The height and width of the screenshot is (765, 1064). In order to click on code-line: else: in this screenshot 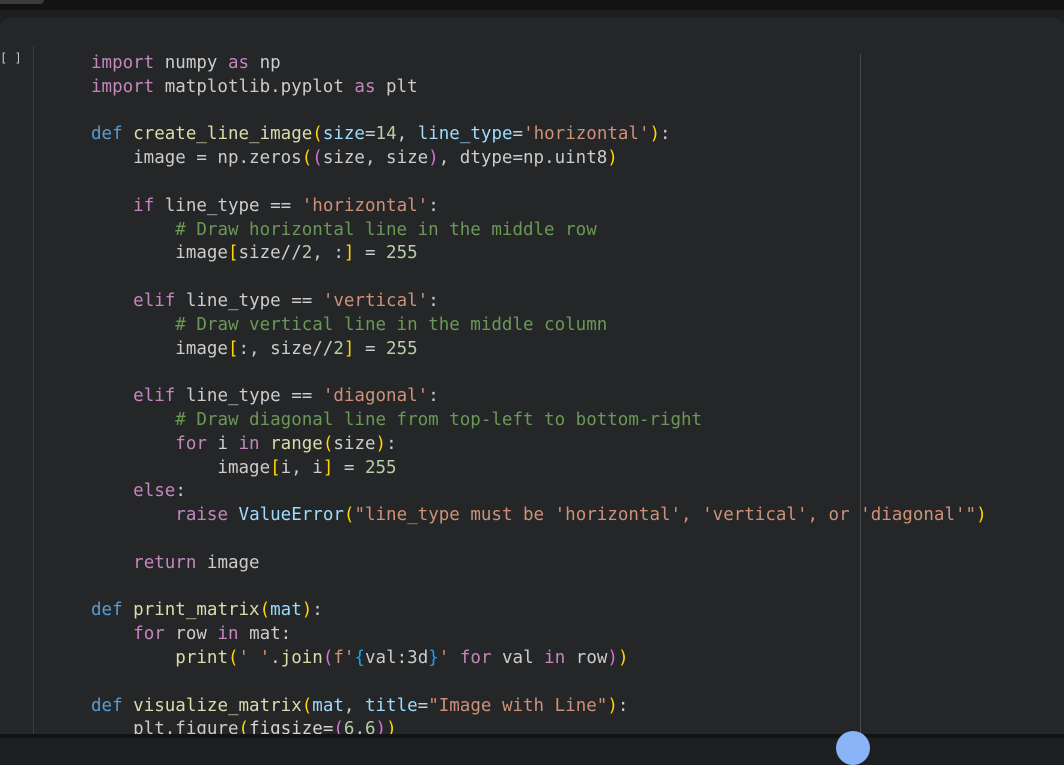, I will do `click(539, 492)`.